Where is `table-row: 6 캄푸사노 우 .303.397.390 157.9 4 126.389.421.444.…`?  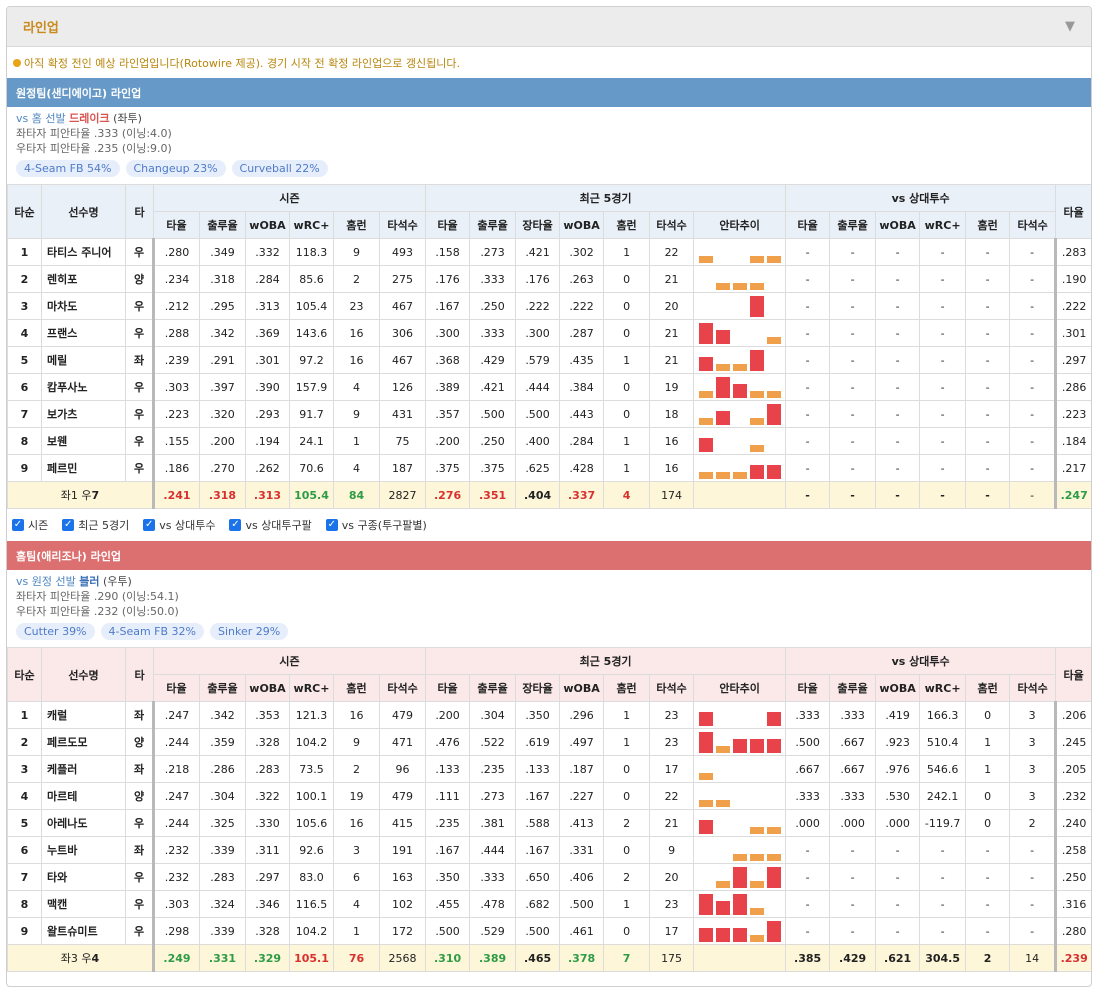 table-row: 6 캄푸사노 우 .303.397.390 157.9 4 126.389.421.444.… is located at coordinates (549, 387).